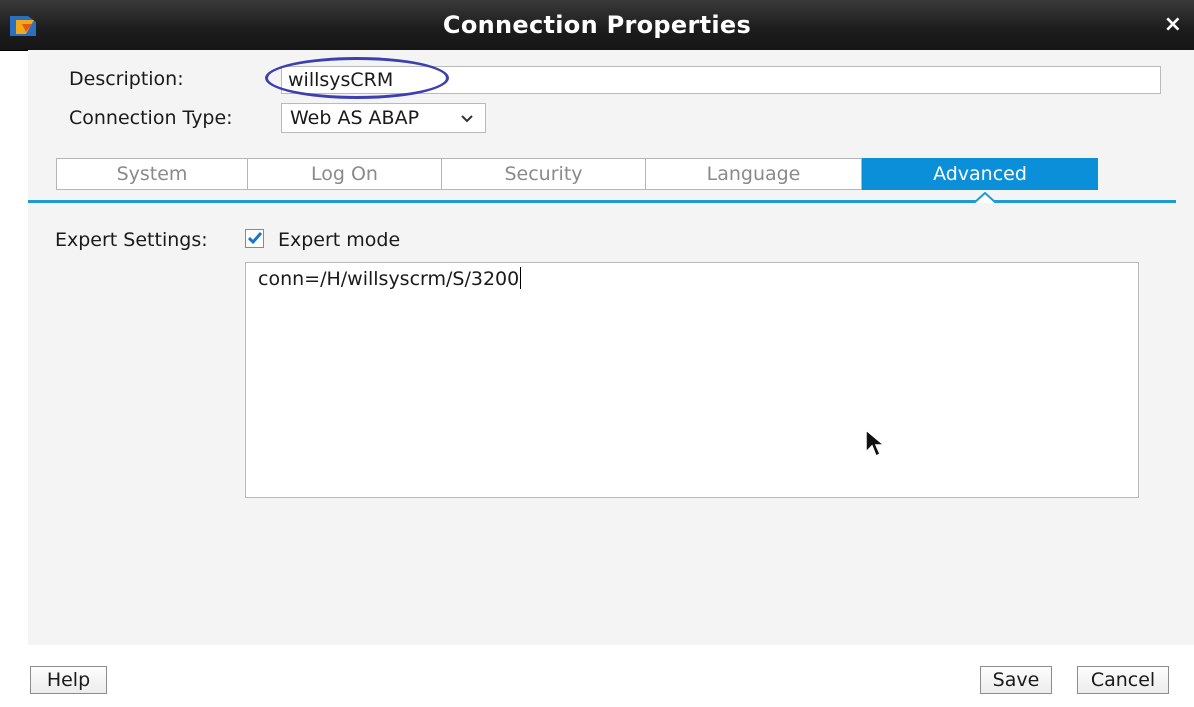  Describe the element at coordinates (126, 79) in the screenshot. I see `description-label: Description:` at that location.